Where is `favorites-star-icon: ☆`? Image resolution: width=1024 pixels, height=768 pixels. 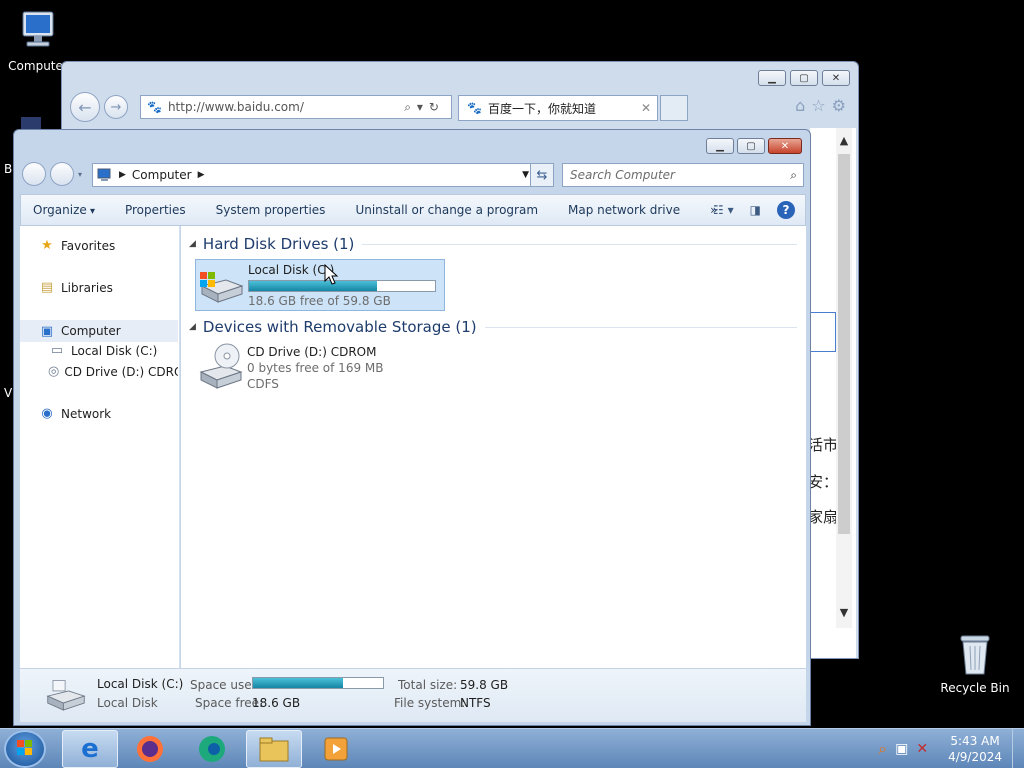 favorites-star-icon: ☆ is located at coordinates (818, 105).